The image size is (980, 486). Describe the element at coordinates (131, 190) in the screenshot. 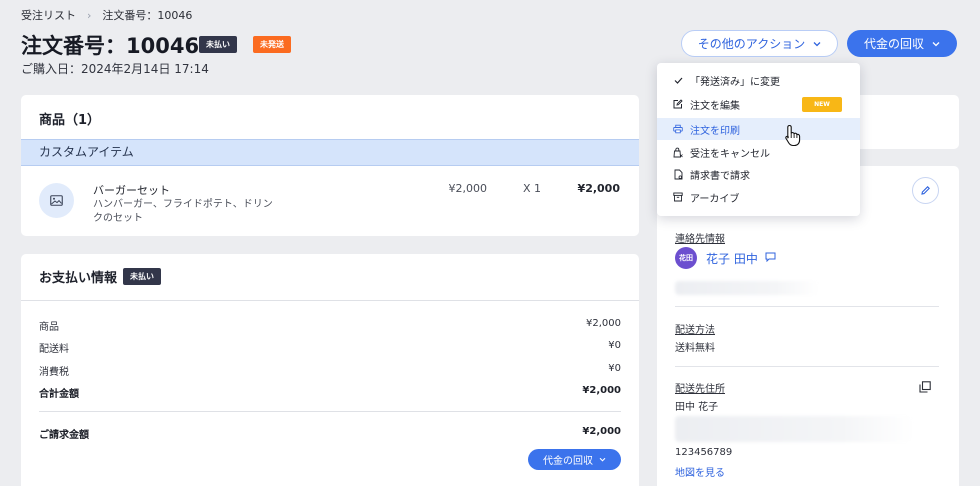

I see `product-name: バーガーセット` at that location.